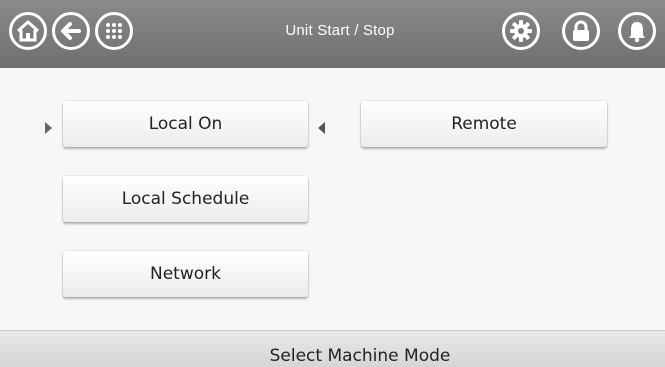 Image resolution: width=665 pixels, height=367 pixels. I want to click on page-title: Unit Start / Stop, so click(340, 30).